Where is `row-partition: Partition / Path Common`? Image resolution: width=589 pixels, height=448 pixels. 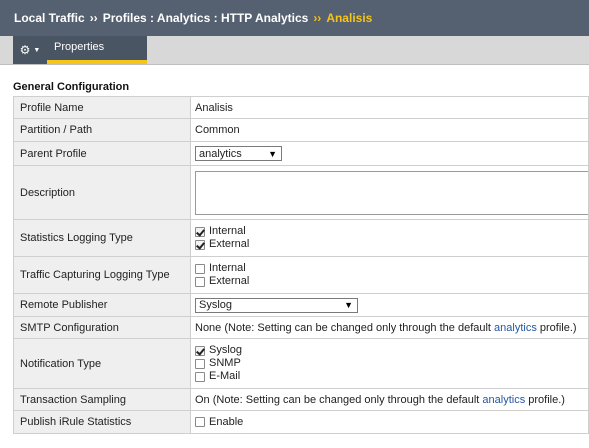 row-partition: Partition / Path Common is located at coordinates (301, 130).